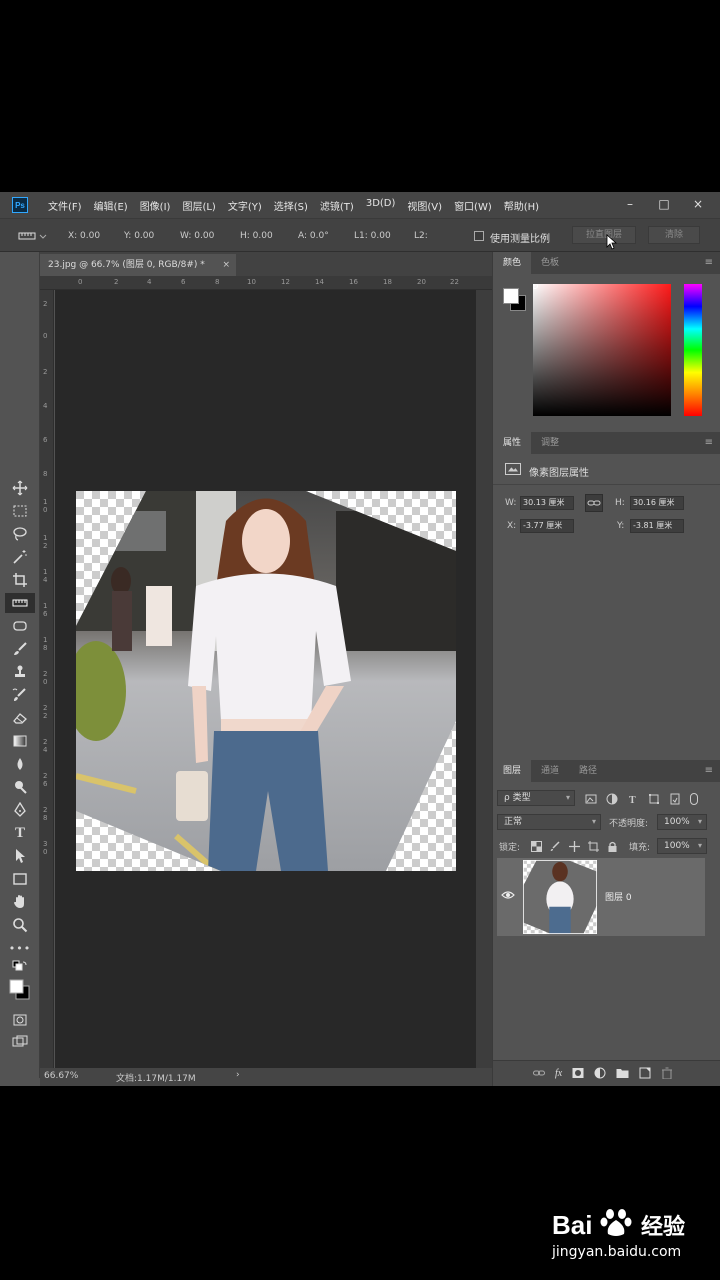 The width and height of the screenshot is (720, 1280). What do you see at coordinates (618, 896) in the screenshot?
I see `layer-name: 图层 0` at bounding box center [618, 896].